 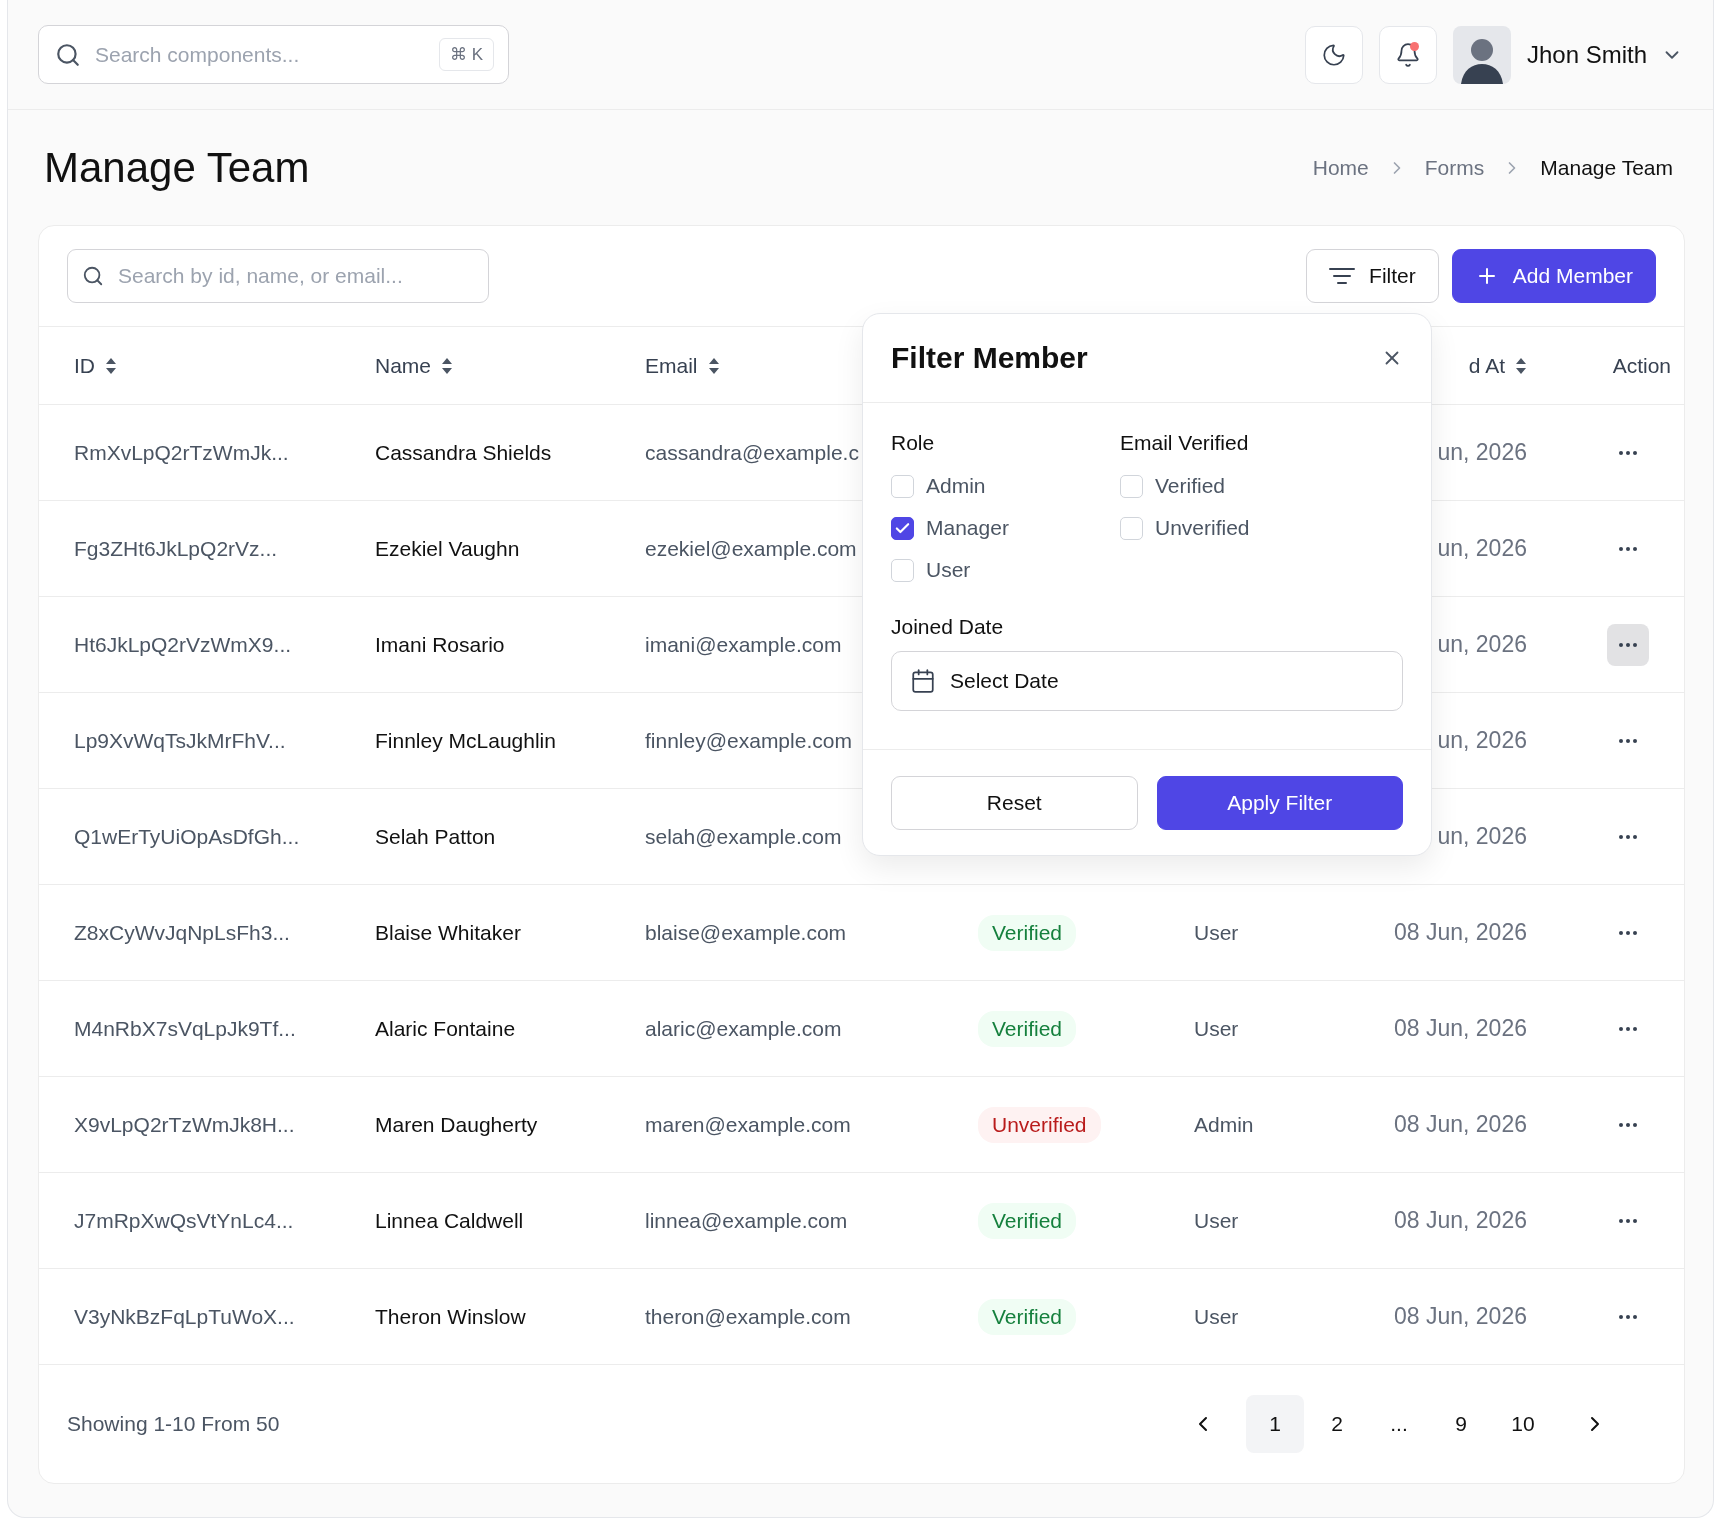 I want to click on apply-filter-button: Apply Filter, so click(x=1279, y=802).